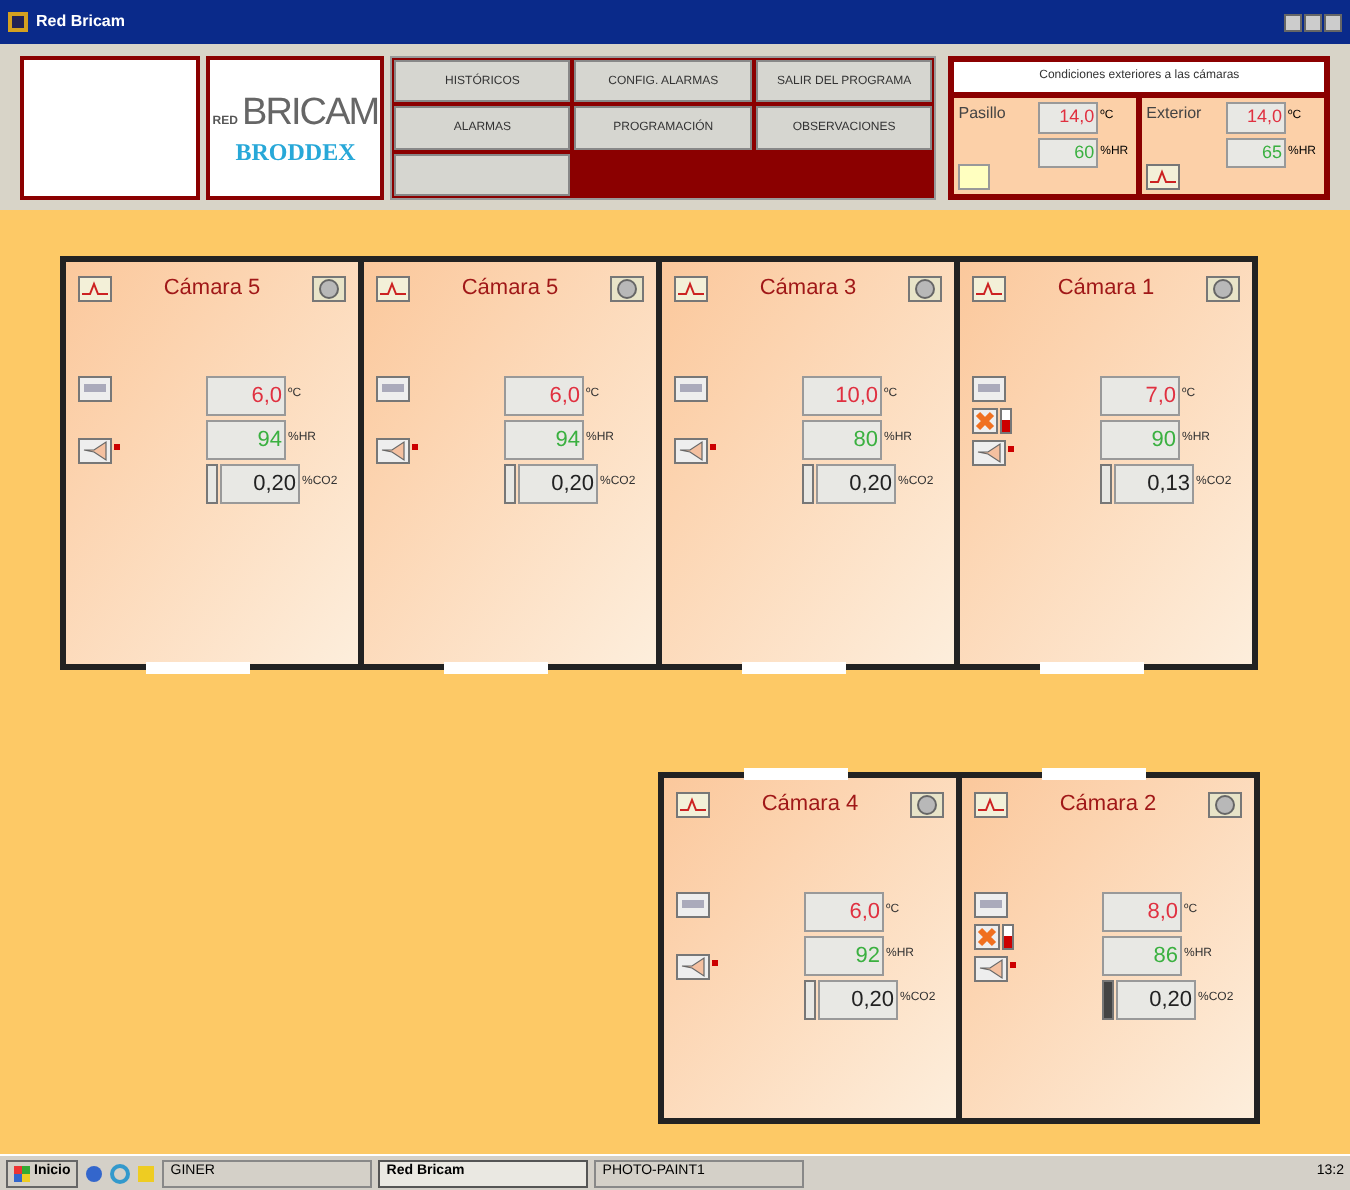  I want to click on menu-button, so click(482, 174).